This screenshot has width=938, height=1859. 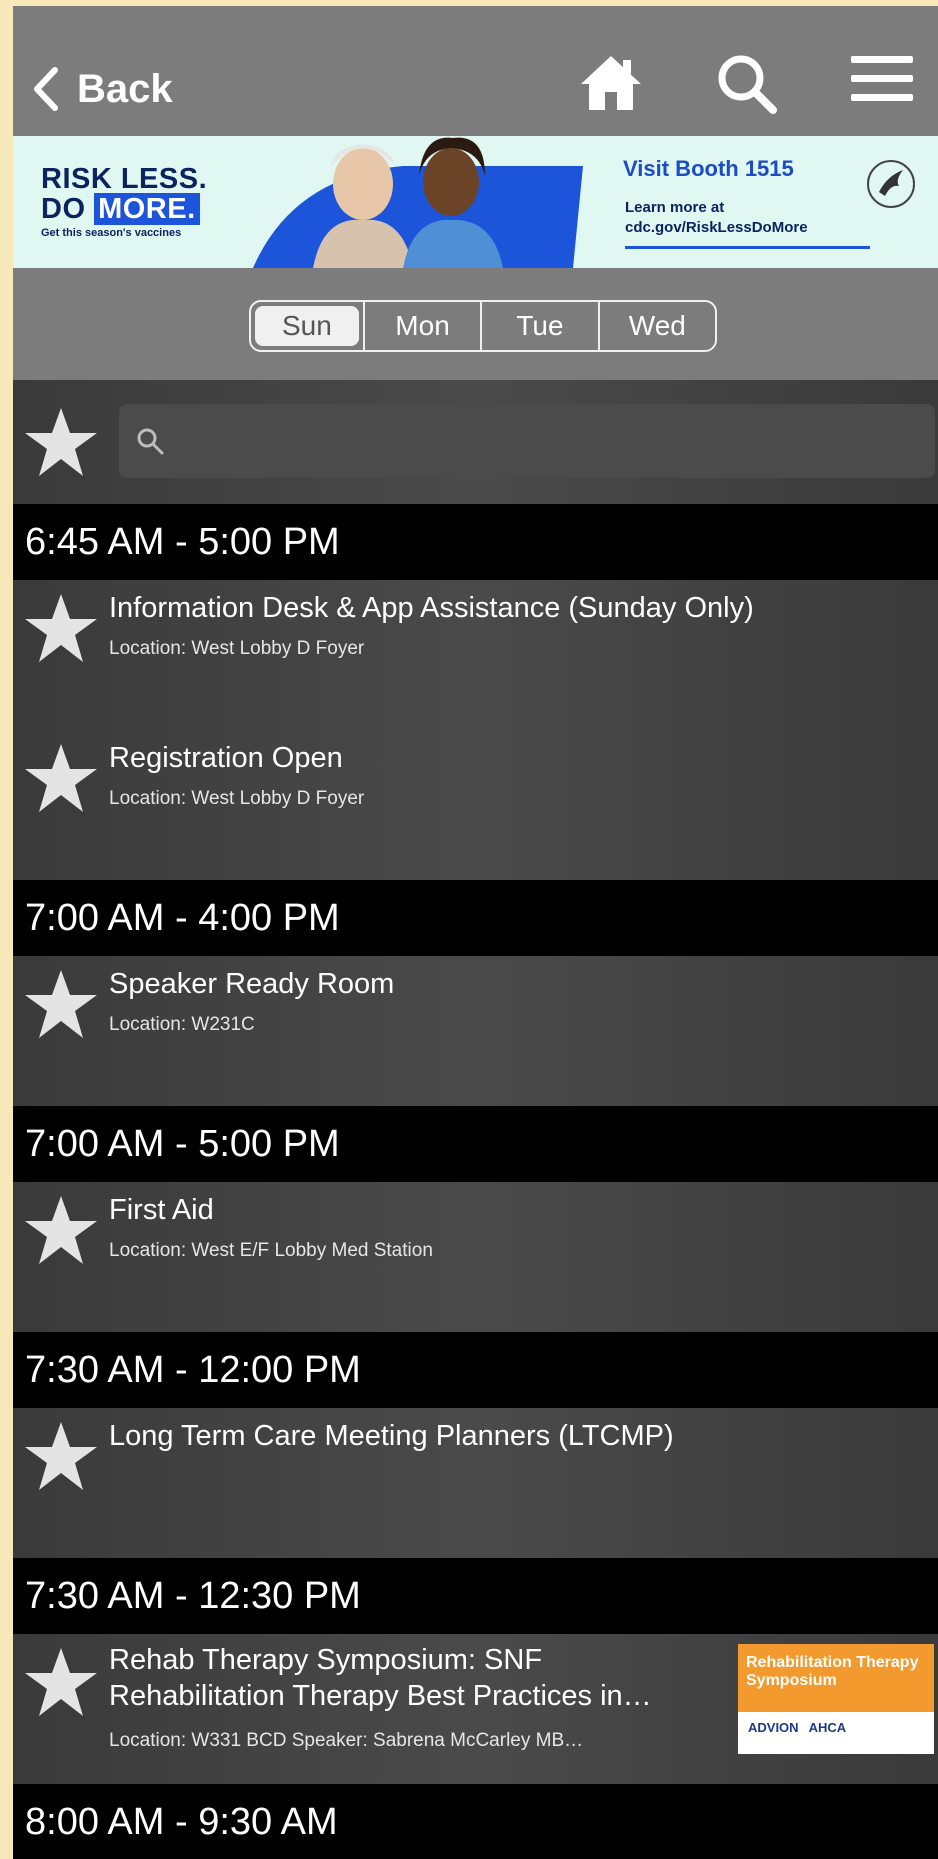 What do you see at coordinates (46, 89) in the screenshot?
I see `chevron-left-icon` at bounding box center [46, 89].